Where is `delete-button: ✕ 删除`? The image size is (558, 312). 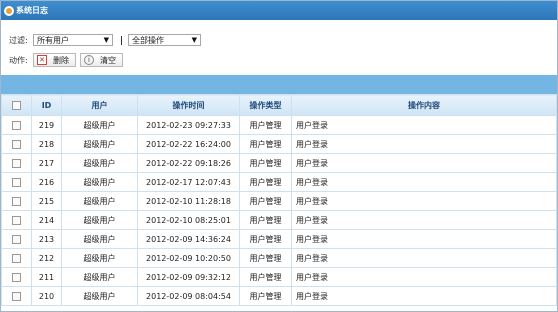
delete-button: ✕ 删除 is located at coordinates (54, 60).